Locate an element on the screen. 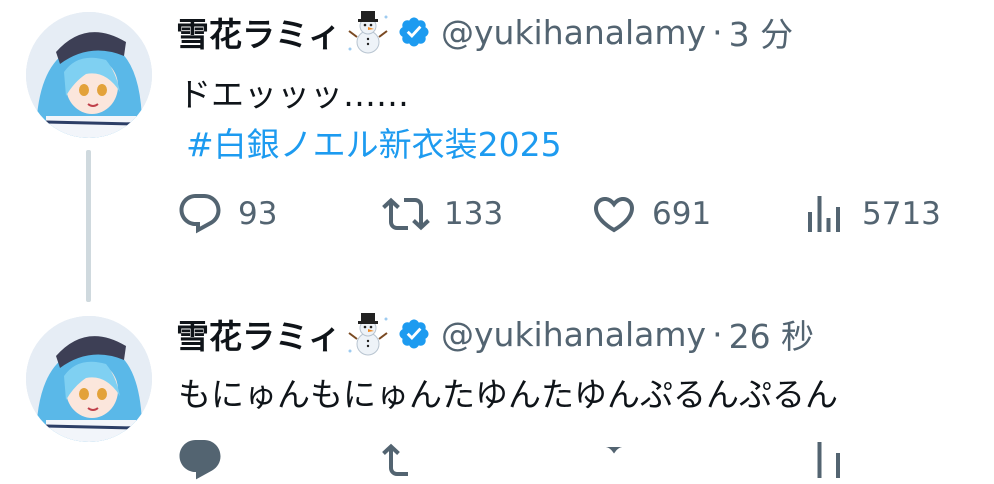 This screenshot has width=994, height=484. views-button: 5713 is located at coordinates (870, 214).